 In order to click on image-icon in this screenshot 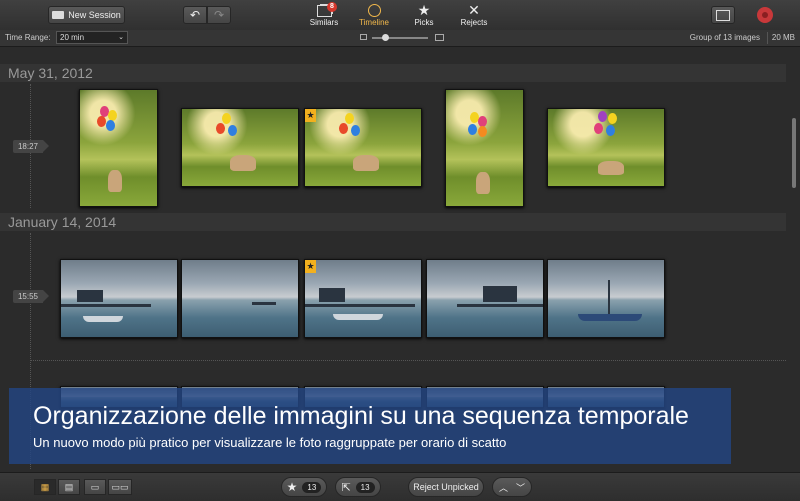, I will do `click(723, 15)`.